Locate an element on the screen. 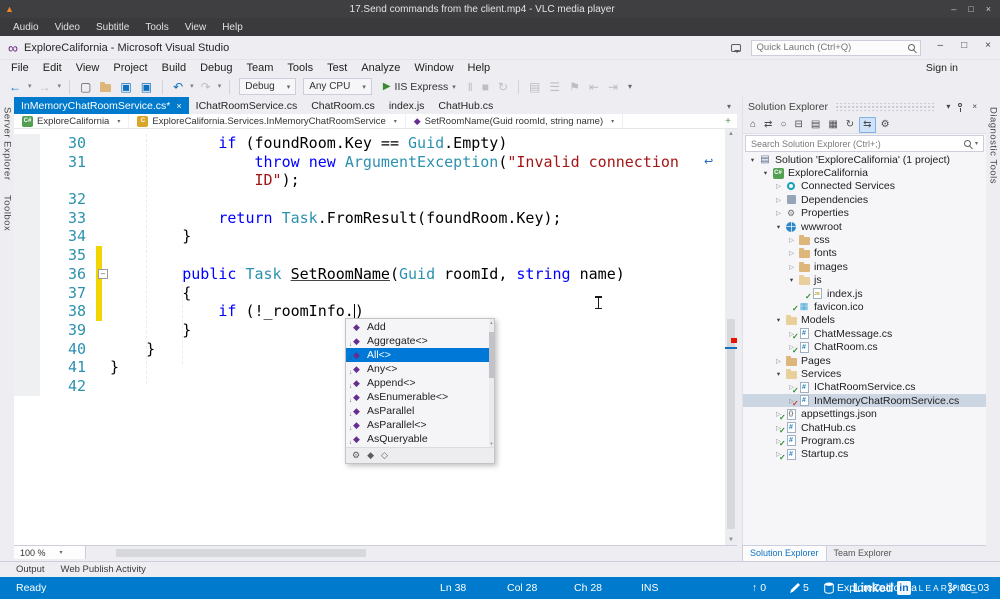  open-file-icon is located at coordinates (106, 86).